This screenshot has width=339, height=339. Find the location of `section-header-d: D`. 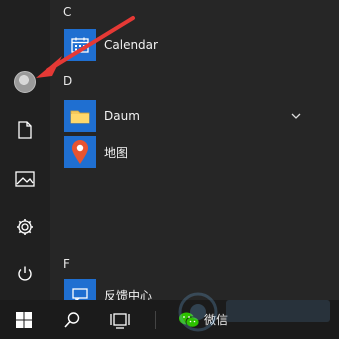

section-header-d: D is located at coordinates (67, 81).